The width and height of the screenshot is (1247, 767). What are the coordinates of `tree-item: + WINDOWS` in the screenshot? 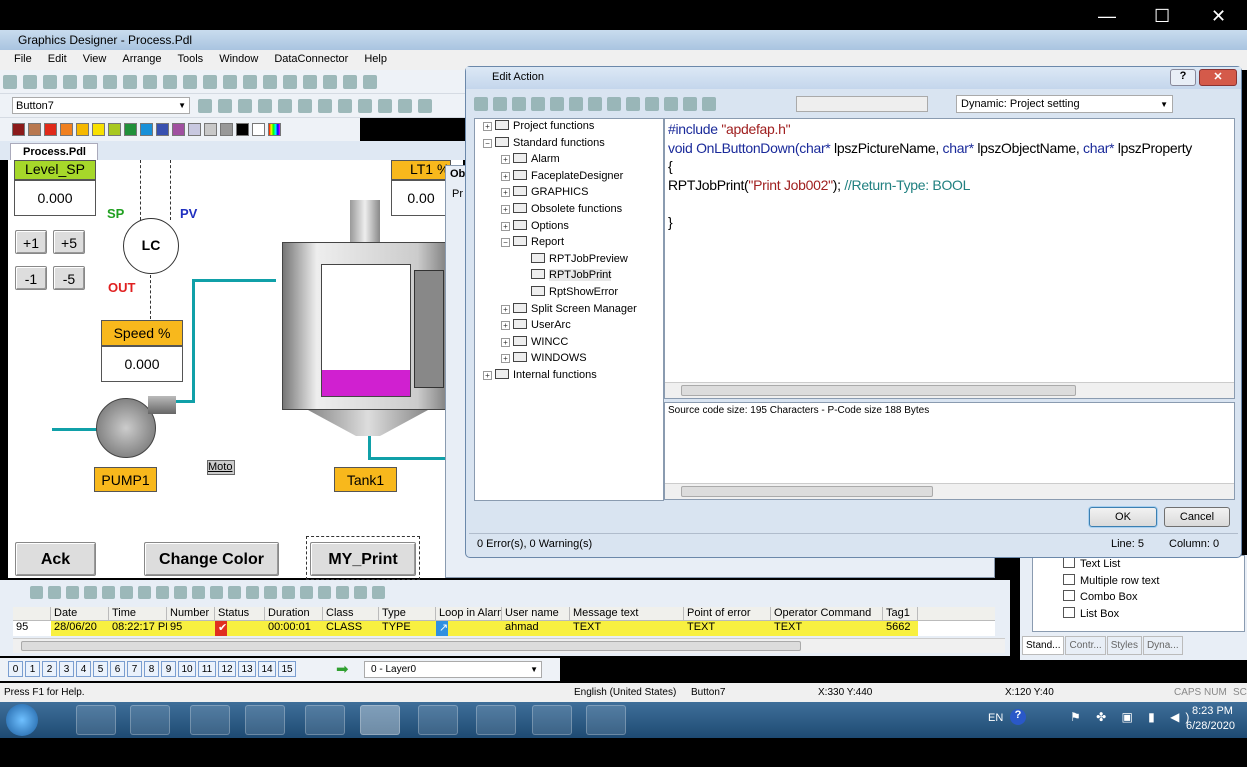 It's located at (569, 360).